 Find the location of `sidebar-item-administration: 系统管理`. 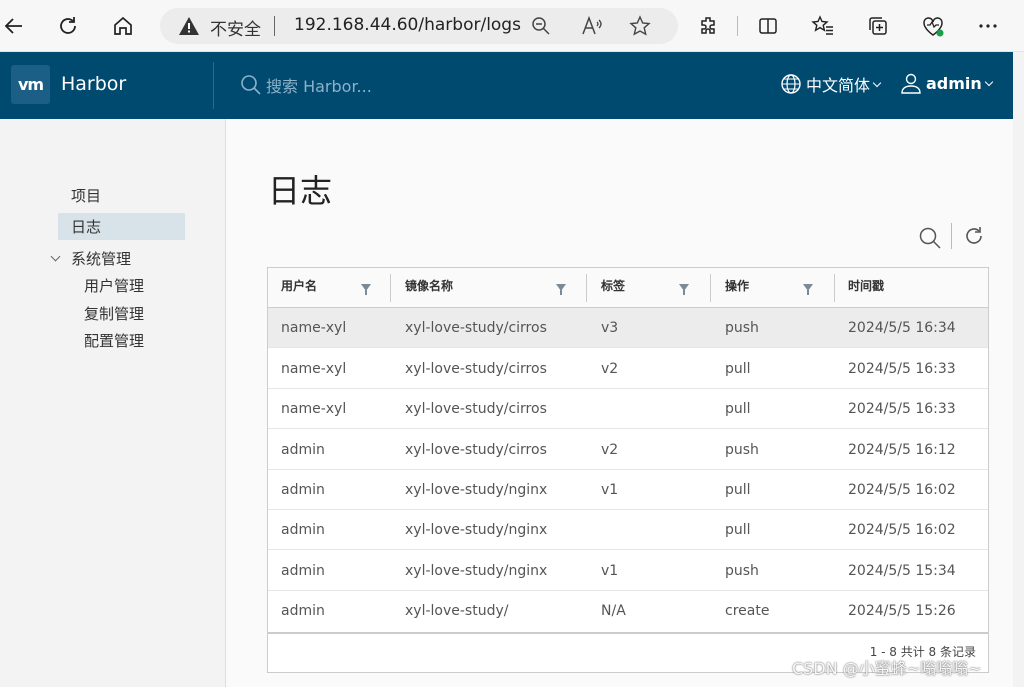

sidebar-item-administration: 系统管理 is located at coordinates (101, 258).